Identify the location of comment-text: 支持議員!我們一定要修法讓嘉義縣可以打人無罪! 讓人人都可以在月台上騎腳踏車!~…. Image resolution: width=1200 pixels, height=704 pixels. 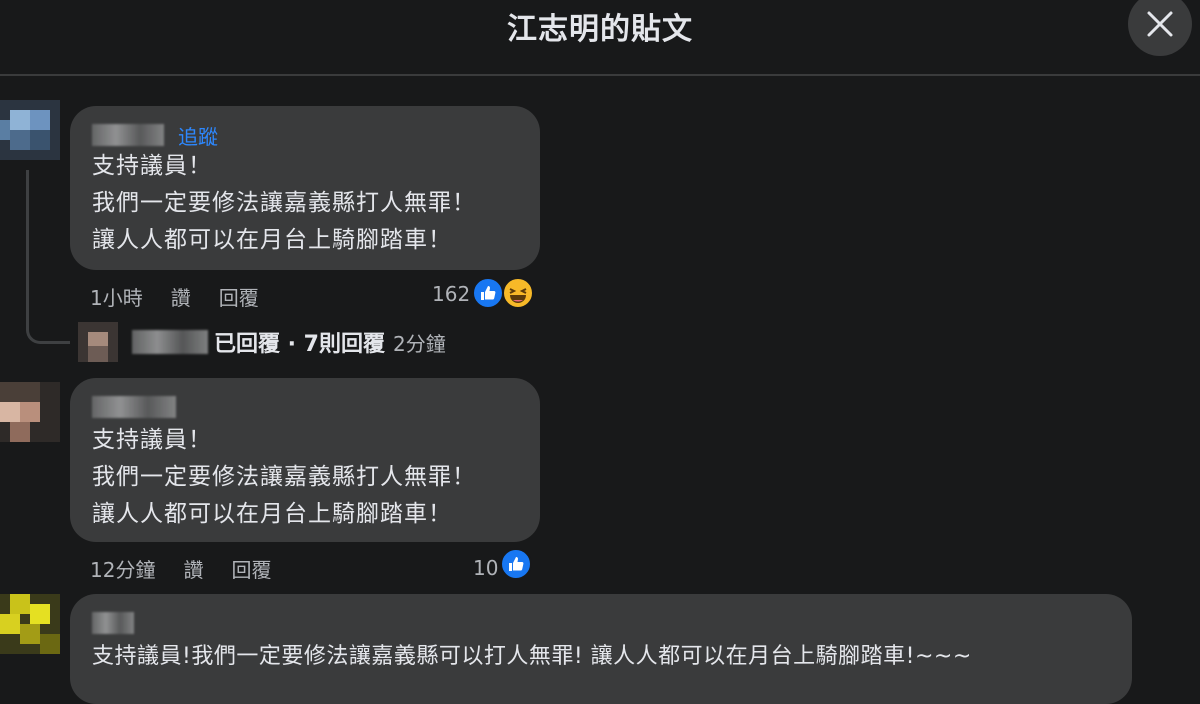
(532, 656).